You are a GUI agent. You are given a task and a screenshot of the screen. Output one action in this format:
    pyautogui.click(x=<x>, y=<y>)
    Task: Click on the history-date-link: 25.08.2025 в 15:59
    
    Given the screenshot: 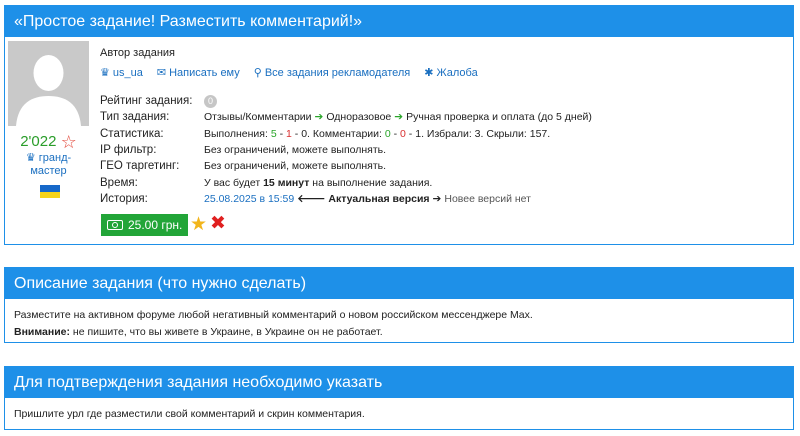 What is the action you would take?
    pyautogui.click(x=249, y=199)
    